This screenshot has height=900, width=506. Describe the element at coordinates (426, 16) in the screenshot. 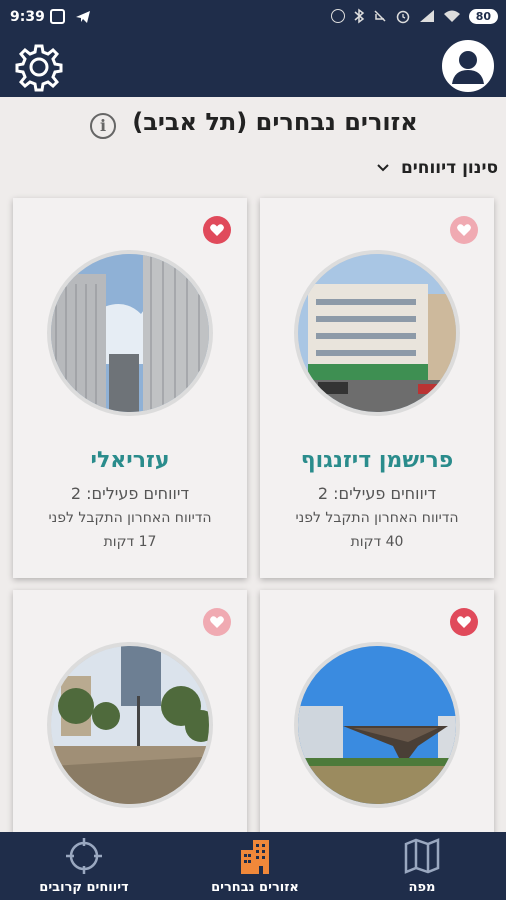

I see `signal-icon` at that location.